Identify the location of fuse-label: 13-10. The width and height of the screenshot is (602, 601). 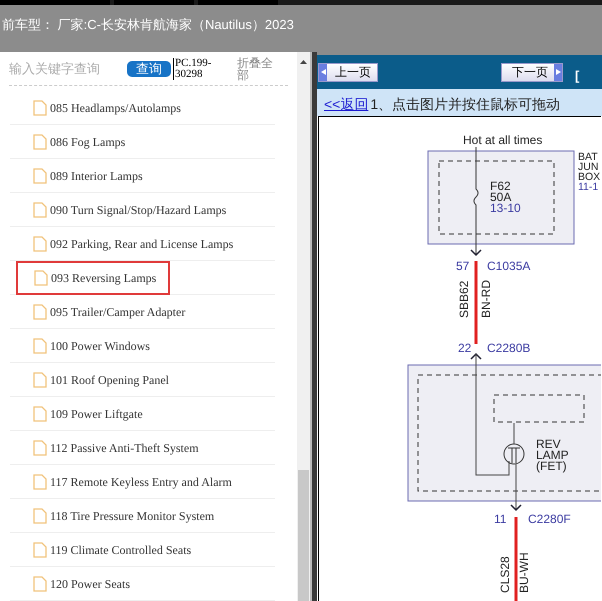
(505, 208).